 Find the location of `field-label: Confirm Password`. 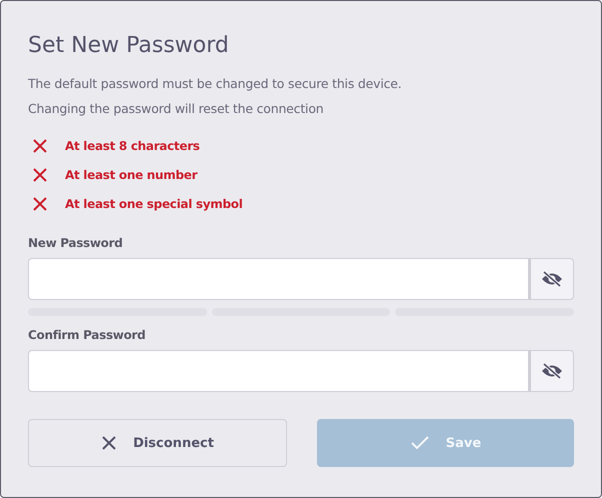

field-label: Confirm Password is located at coordinates (87, 335).